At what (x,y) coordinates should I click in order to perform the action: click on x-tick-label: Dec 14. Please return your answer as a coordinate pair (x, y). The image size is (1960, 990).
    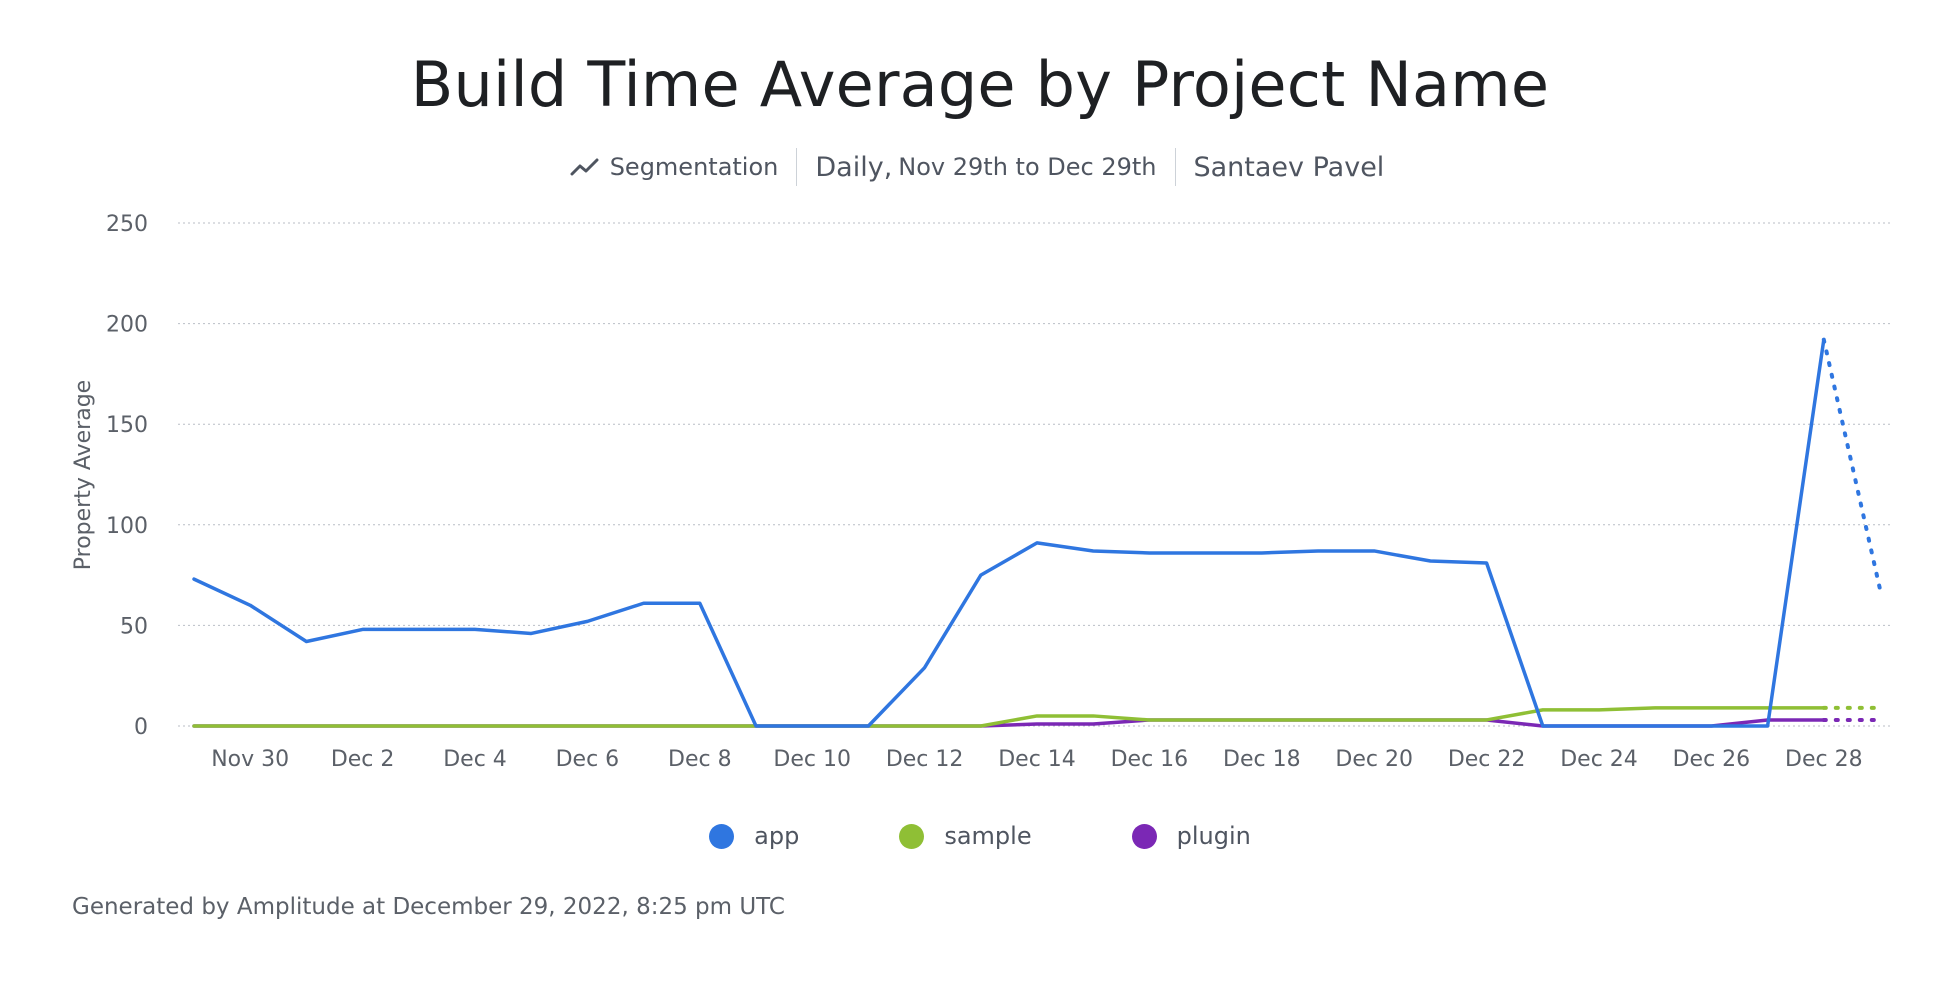
    Looking at the image, I should click on (1037, 759).